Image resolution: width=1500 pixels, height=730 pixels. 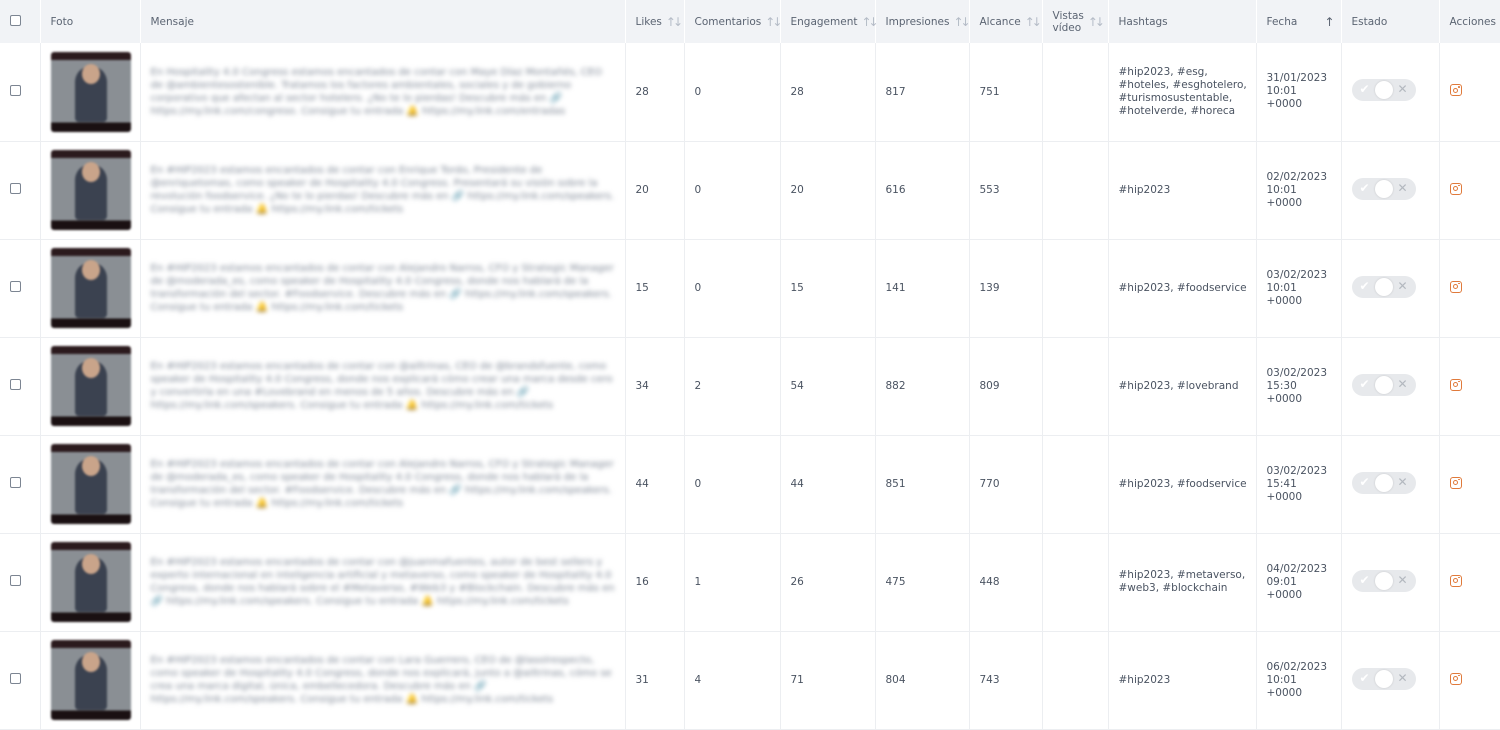 I want to click on likes-cell: 44, so click(x=654, y=484).